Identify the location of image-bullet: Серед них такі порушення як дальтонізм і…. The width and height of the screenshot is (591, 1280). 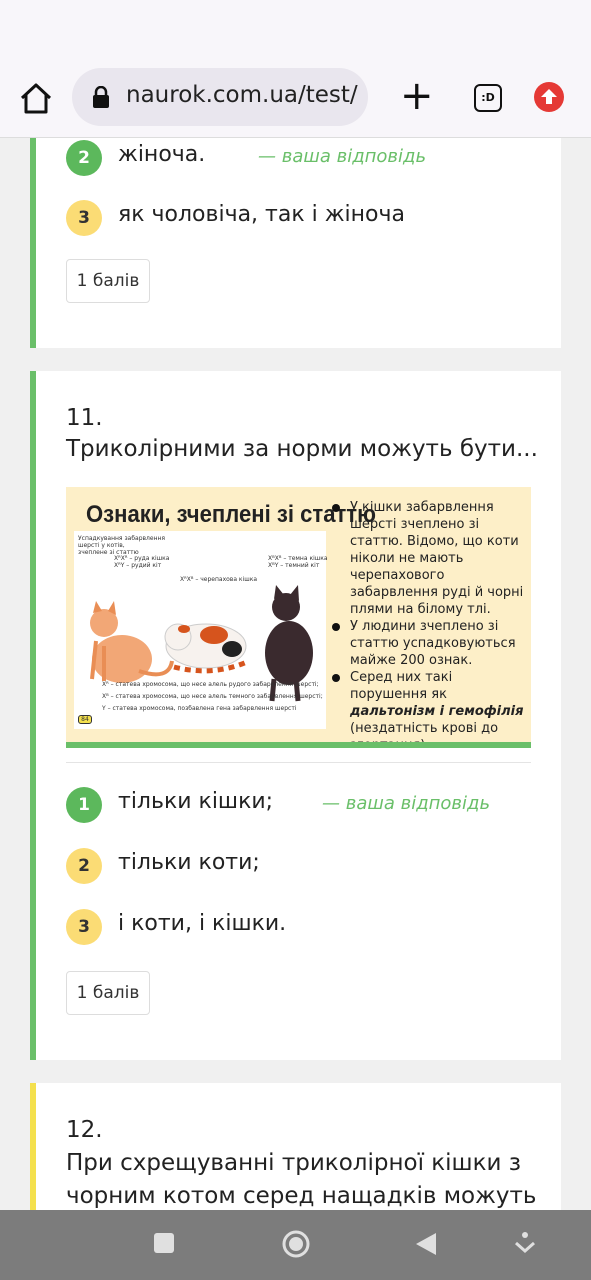
(428, 708).